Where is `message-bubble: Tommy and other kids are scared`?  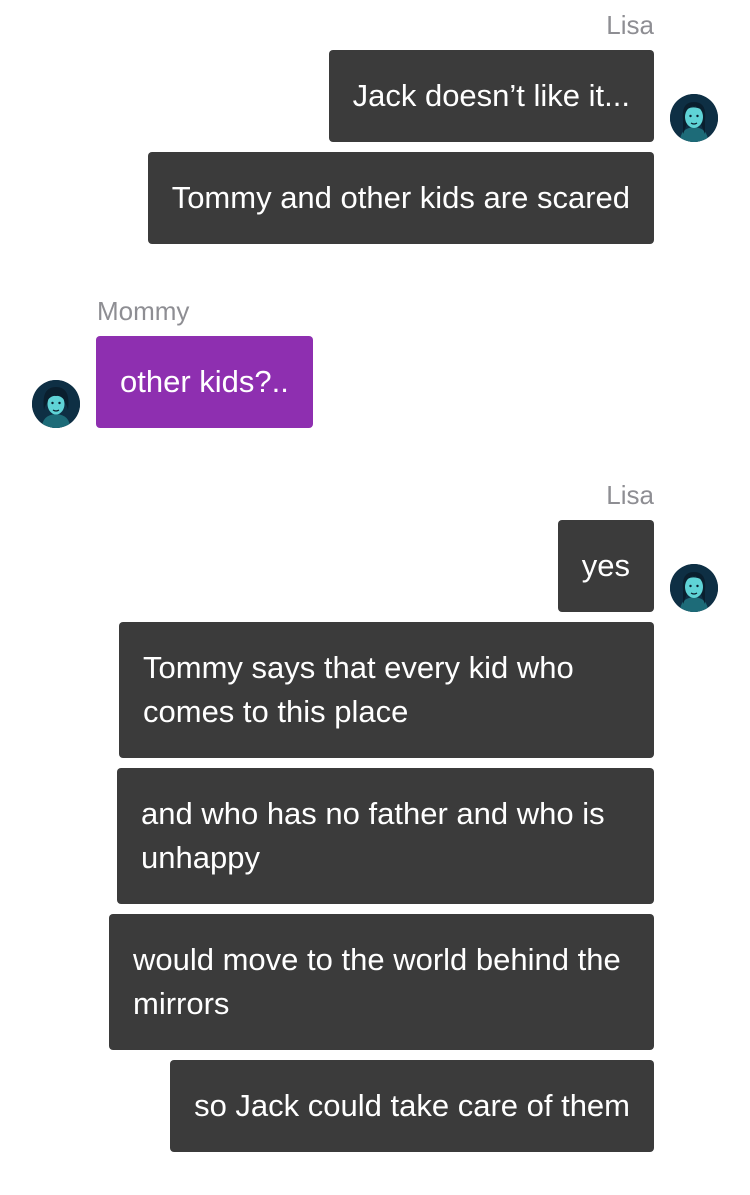
message-bubble: Tommy and other kids are scared is located at coordinates (400, 198).